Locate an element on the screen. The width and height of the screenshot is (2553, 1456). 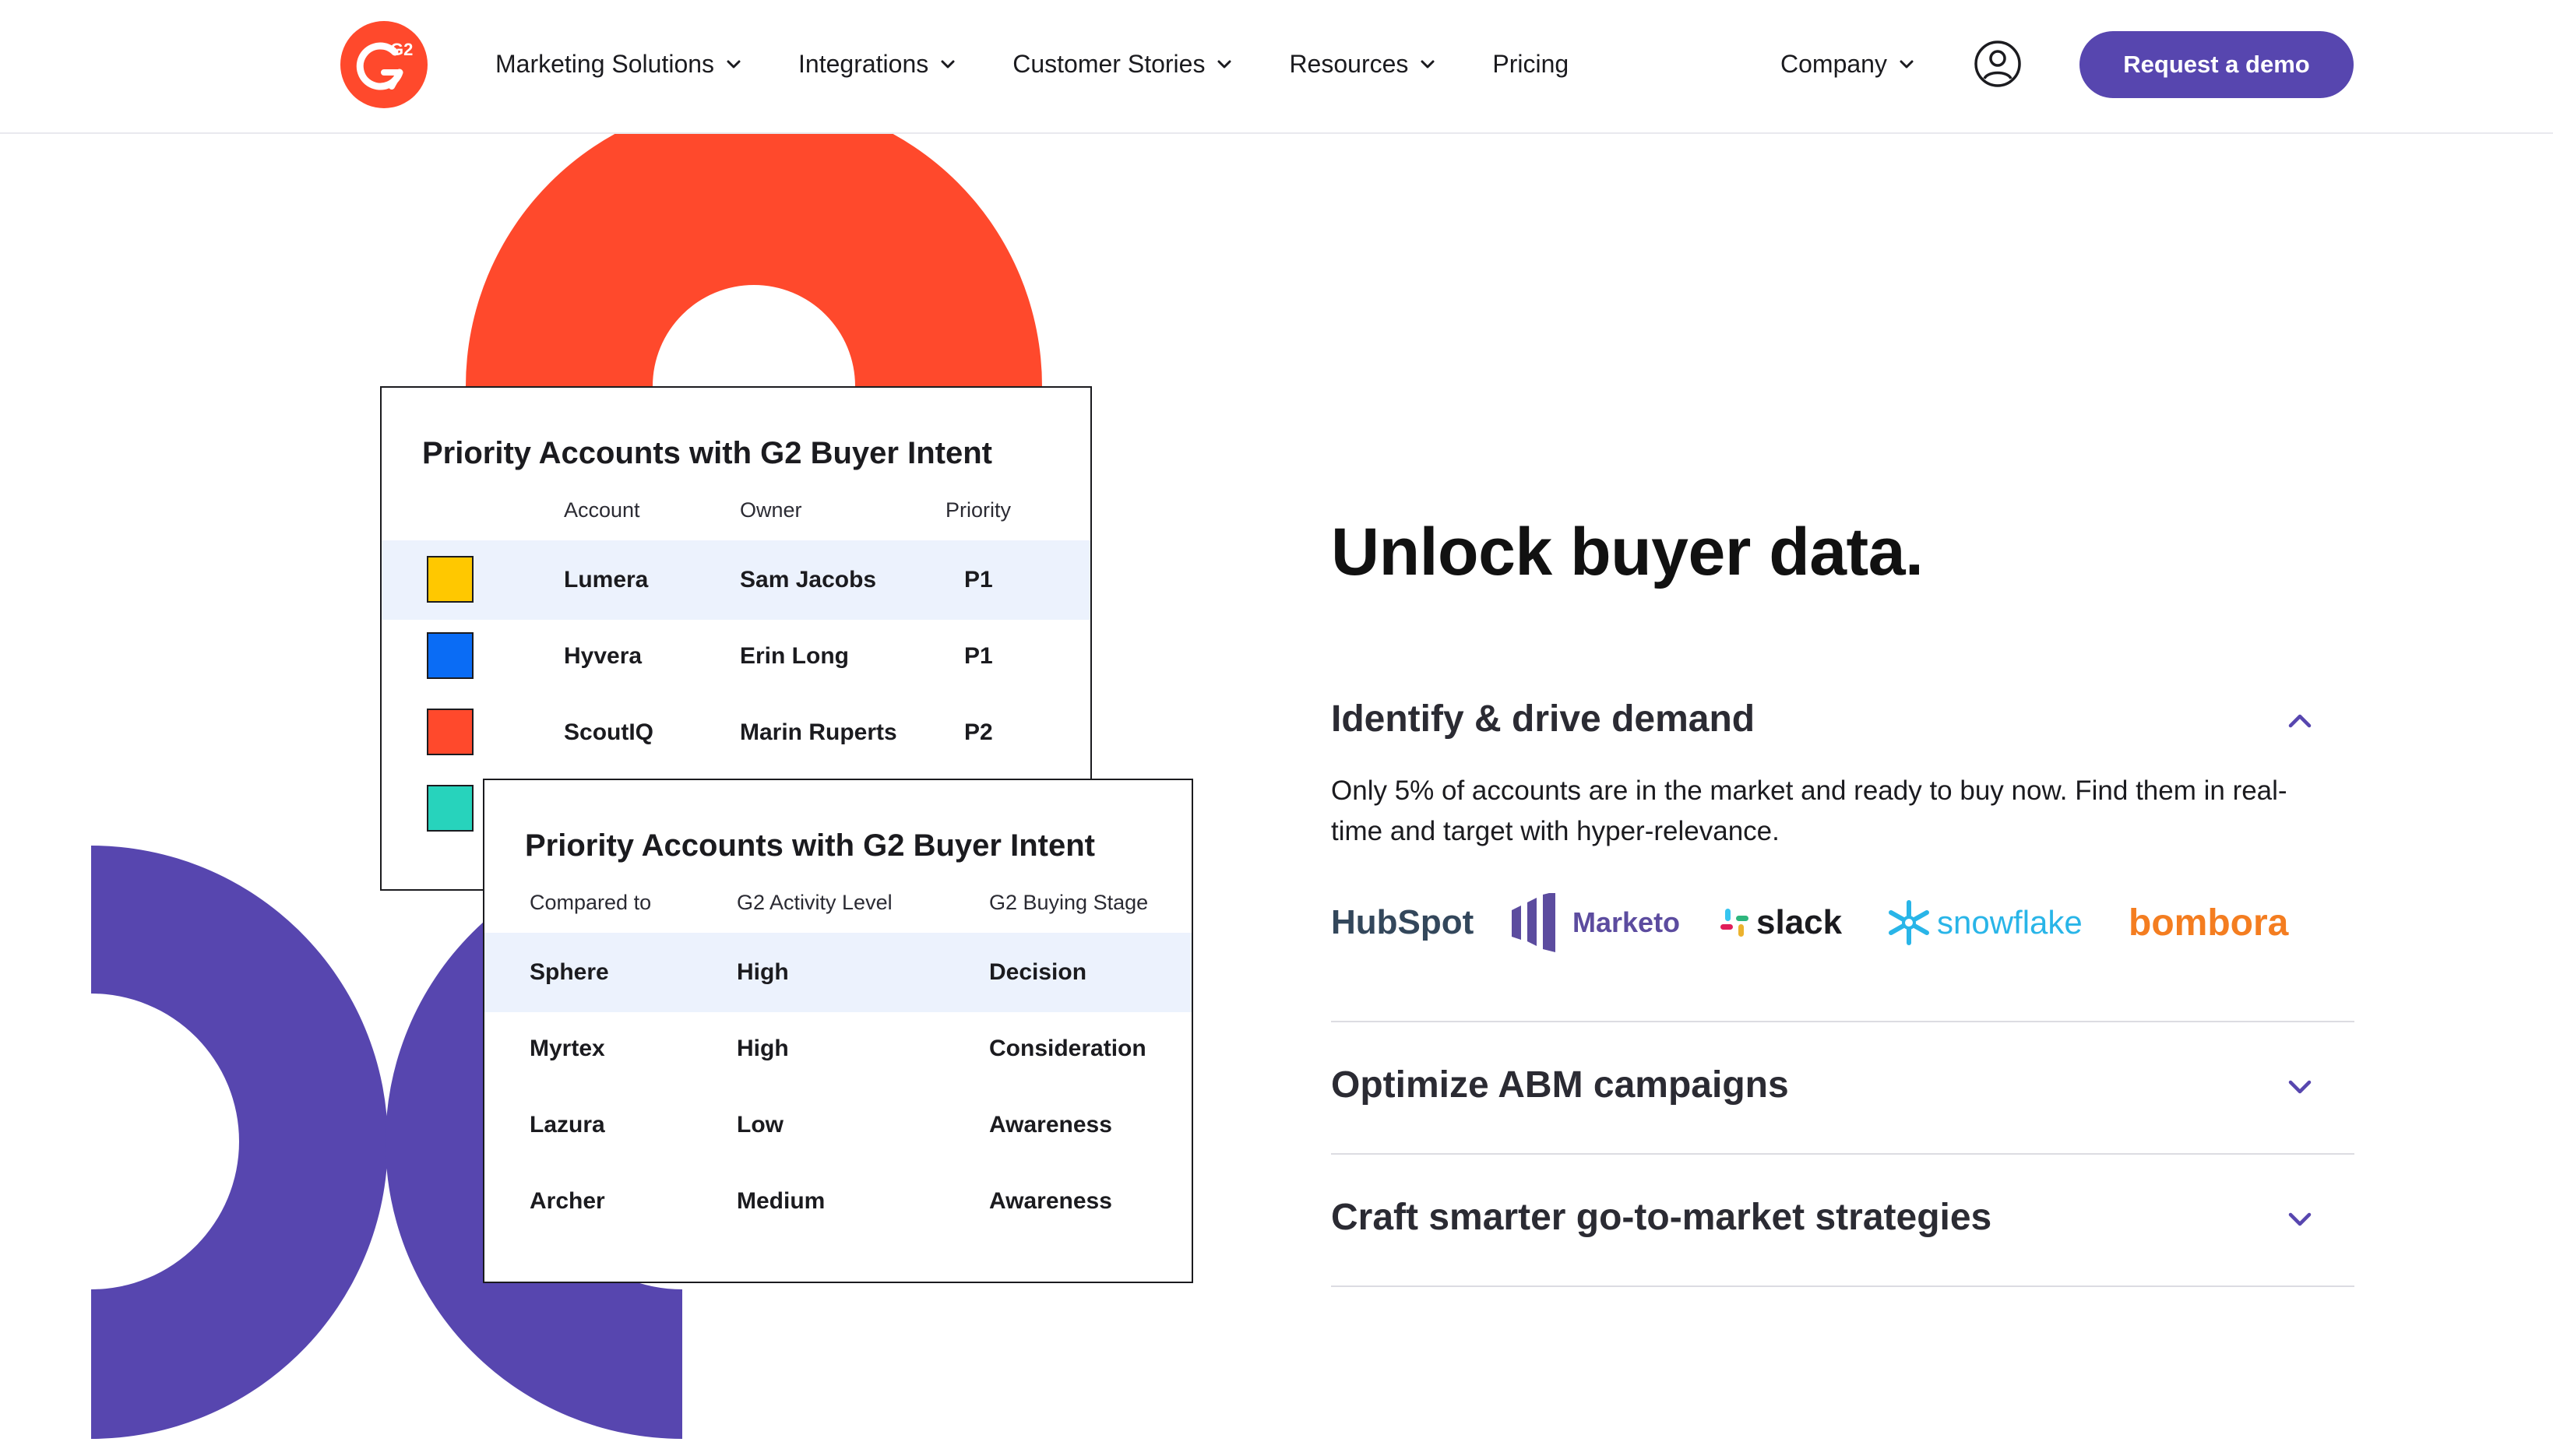
nav-customer-stories: Customer Stories is located at coordinates (1123, 64).